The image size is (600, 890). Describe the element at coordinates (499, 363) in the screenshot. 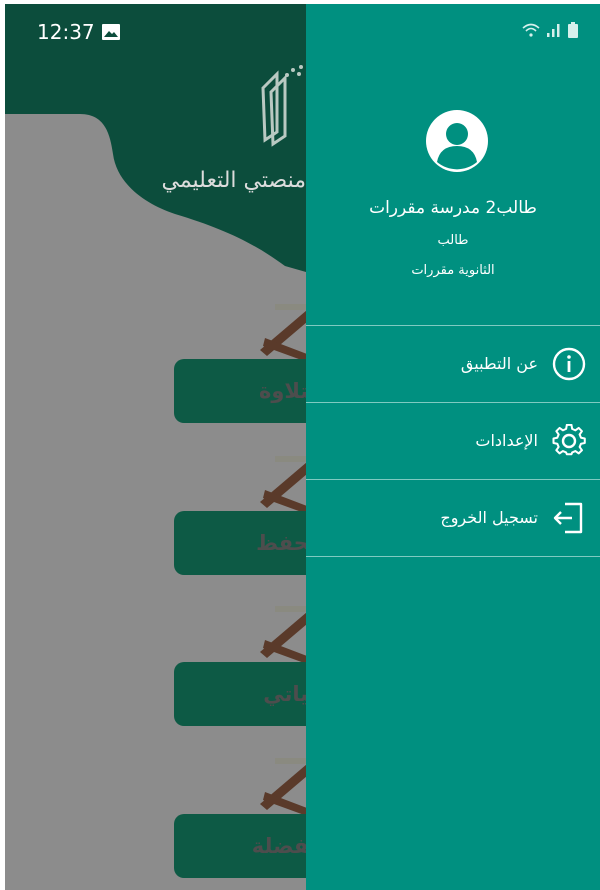

I see `menu-item-label: عن التطبيق` at that location.